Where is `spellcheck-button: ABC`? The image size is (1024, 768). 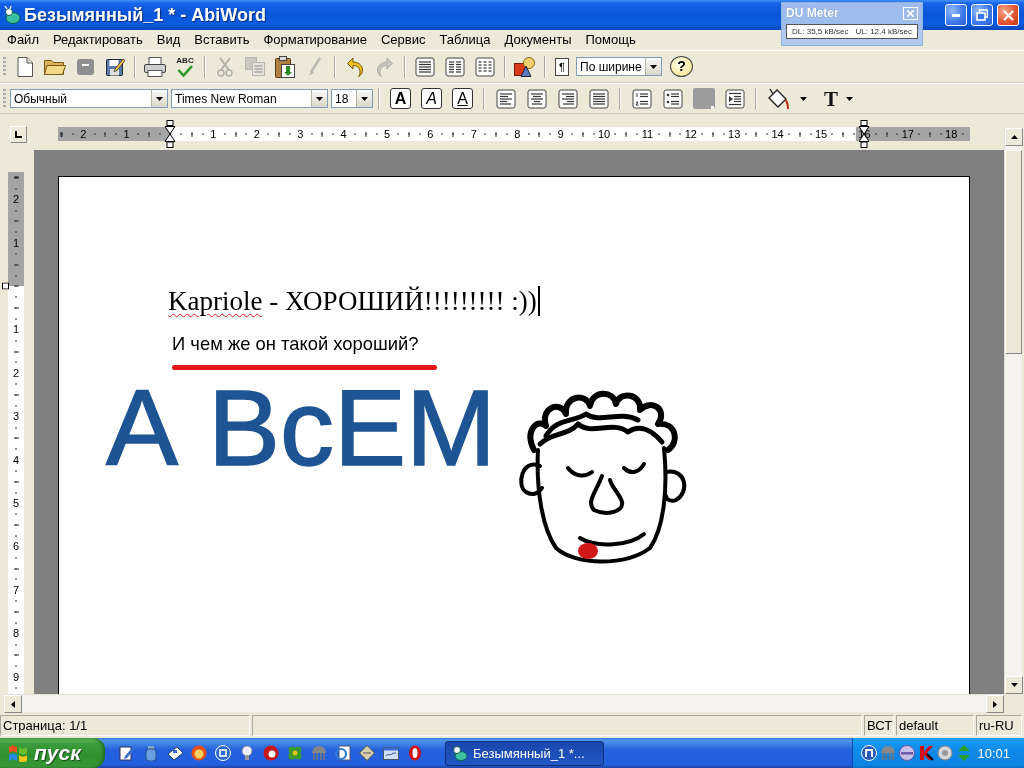
spellcheck-button: ABC is located at coordinates (185, 66).